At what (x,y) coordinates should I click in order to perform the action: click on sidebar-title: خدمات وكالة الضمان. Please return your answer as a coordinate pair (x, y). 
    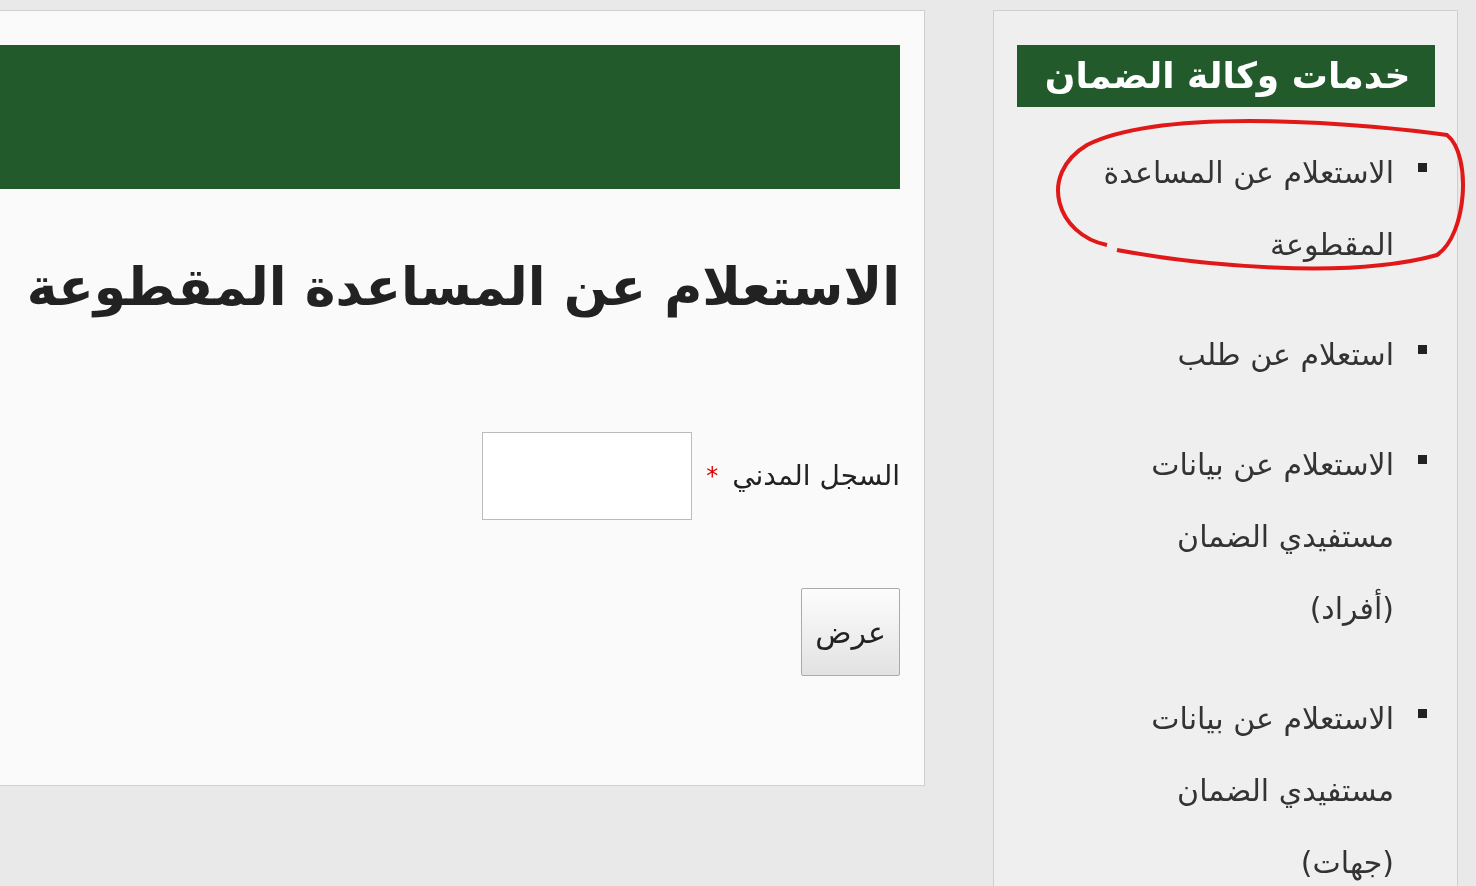
    Looking at the image, I should click on (1227, 76).